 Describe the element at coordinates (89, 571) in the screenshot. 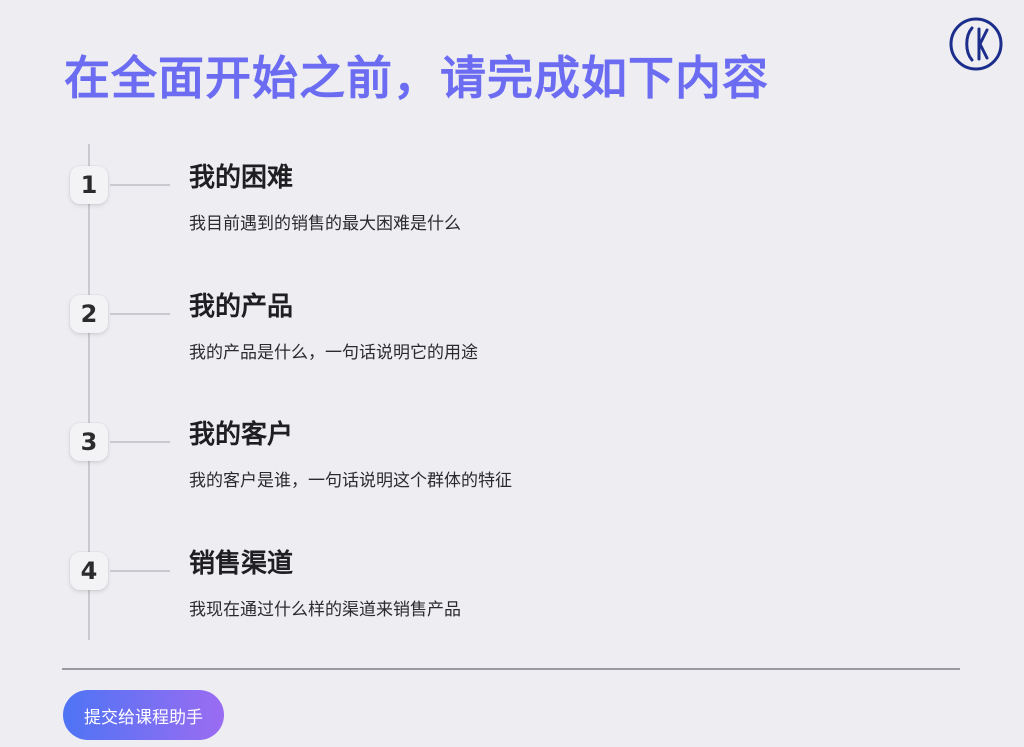

I see `step-number-badge: 4` at that location.